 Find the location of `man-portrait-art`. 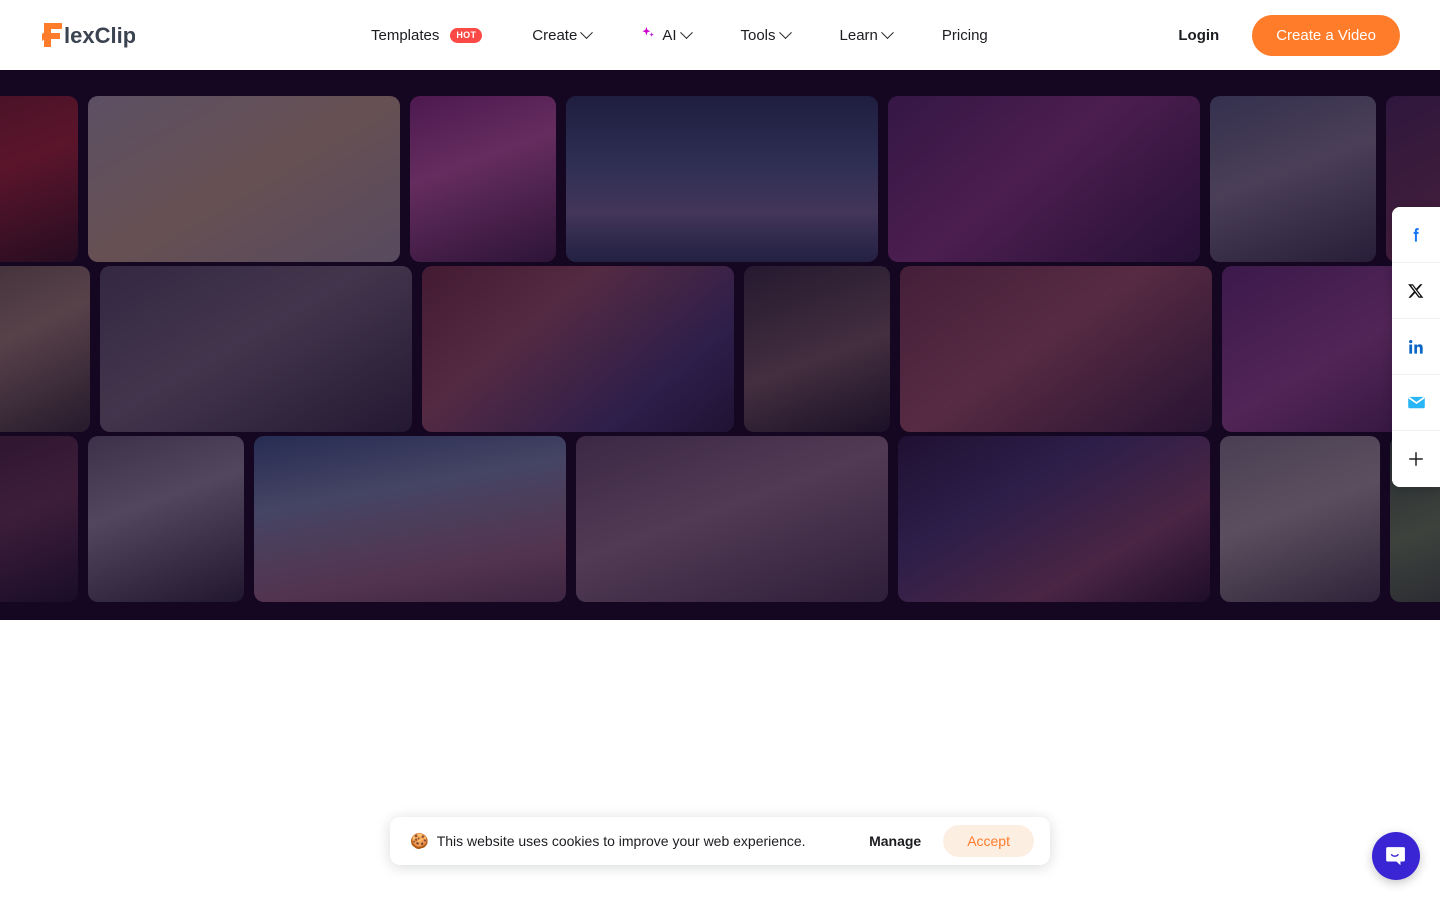

man-portrait-art is located at coordinates (166, 519).